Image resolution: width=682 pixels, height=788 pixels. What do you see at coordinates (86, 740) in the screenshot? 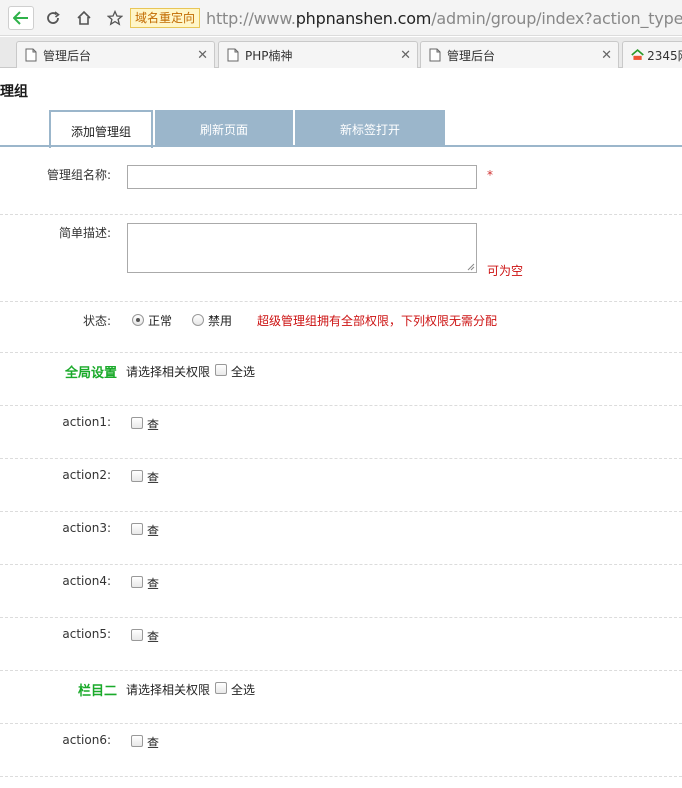
I see `action-label: action6:` at bounding box center [86, 740].